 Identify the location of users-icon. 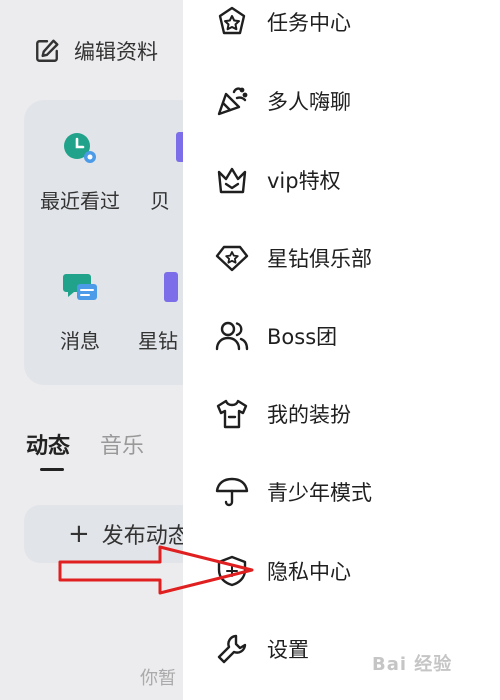
(232, 336).